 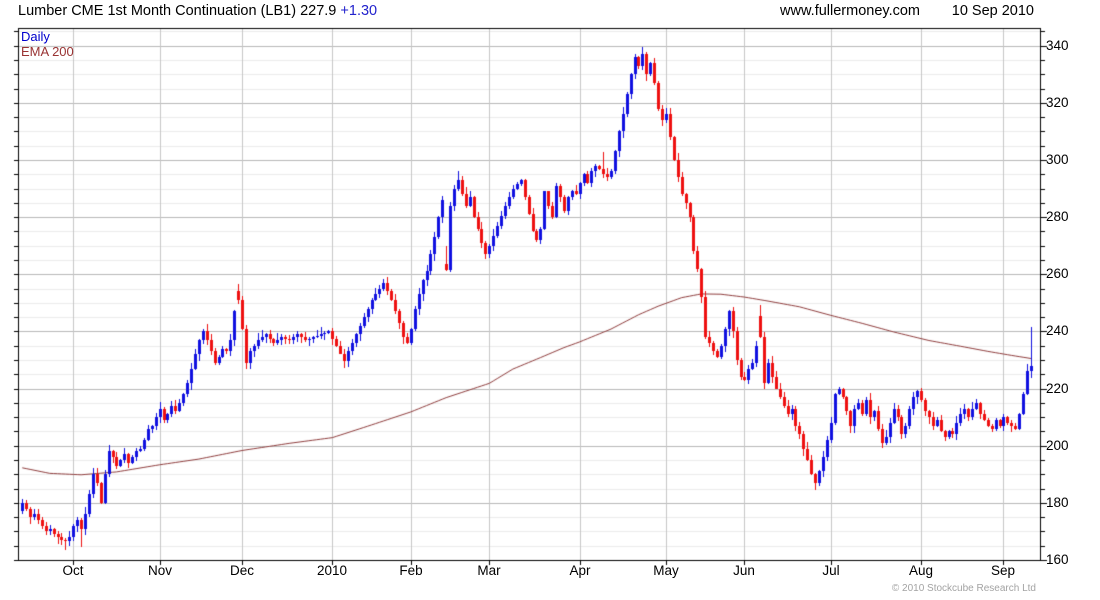 What do you see at coordinates (1057, 274) in the screenshot?
I see `y-axis-label: 260` at bounding box center [1057, 274].